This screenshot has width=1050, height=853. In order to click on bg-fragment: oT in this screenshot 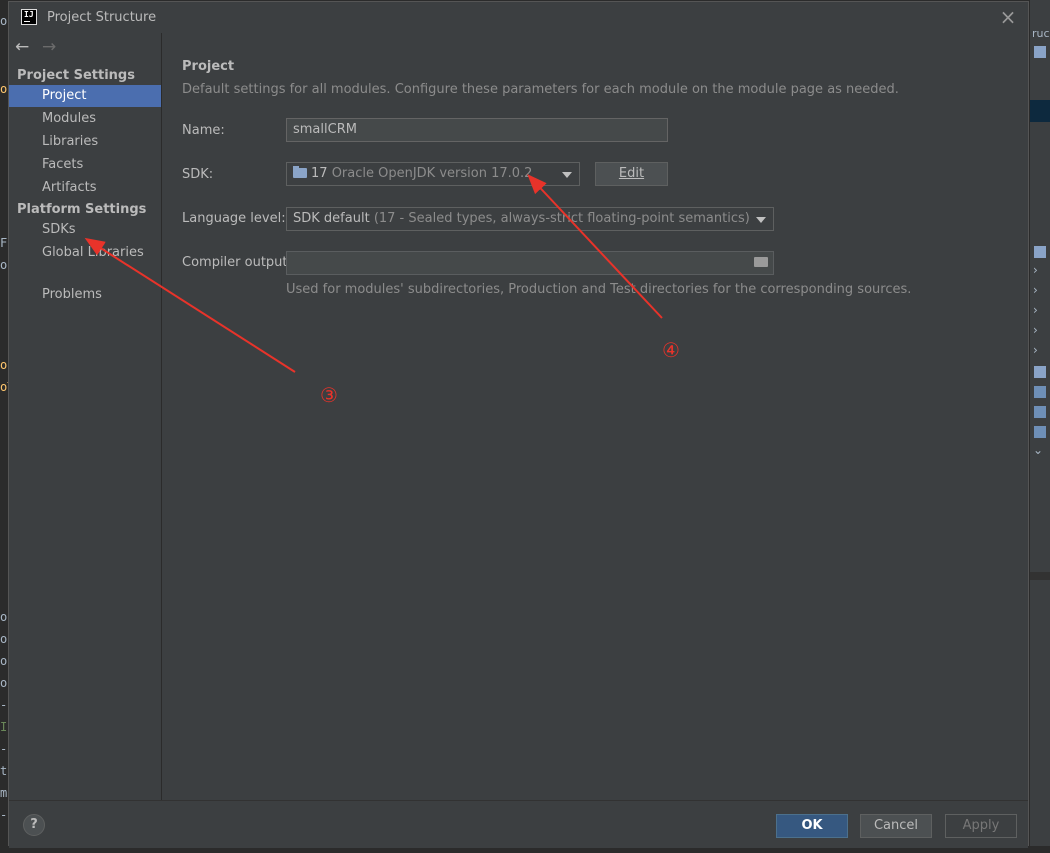, I will do `click(4, 387)`.